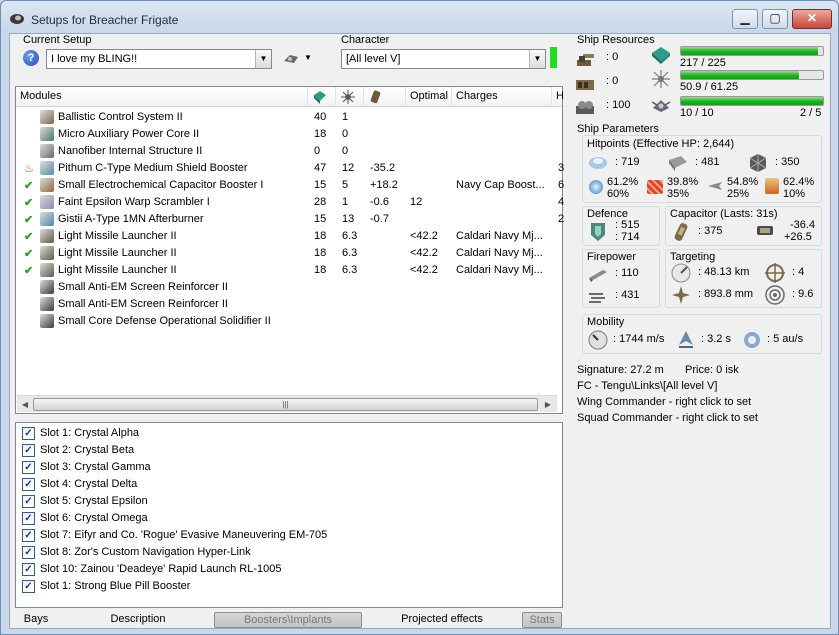  I want to click on title-bar: Setups for Breacher Frigate ▁ ▢ ✕, so click(419, 18).